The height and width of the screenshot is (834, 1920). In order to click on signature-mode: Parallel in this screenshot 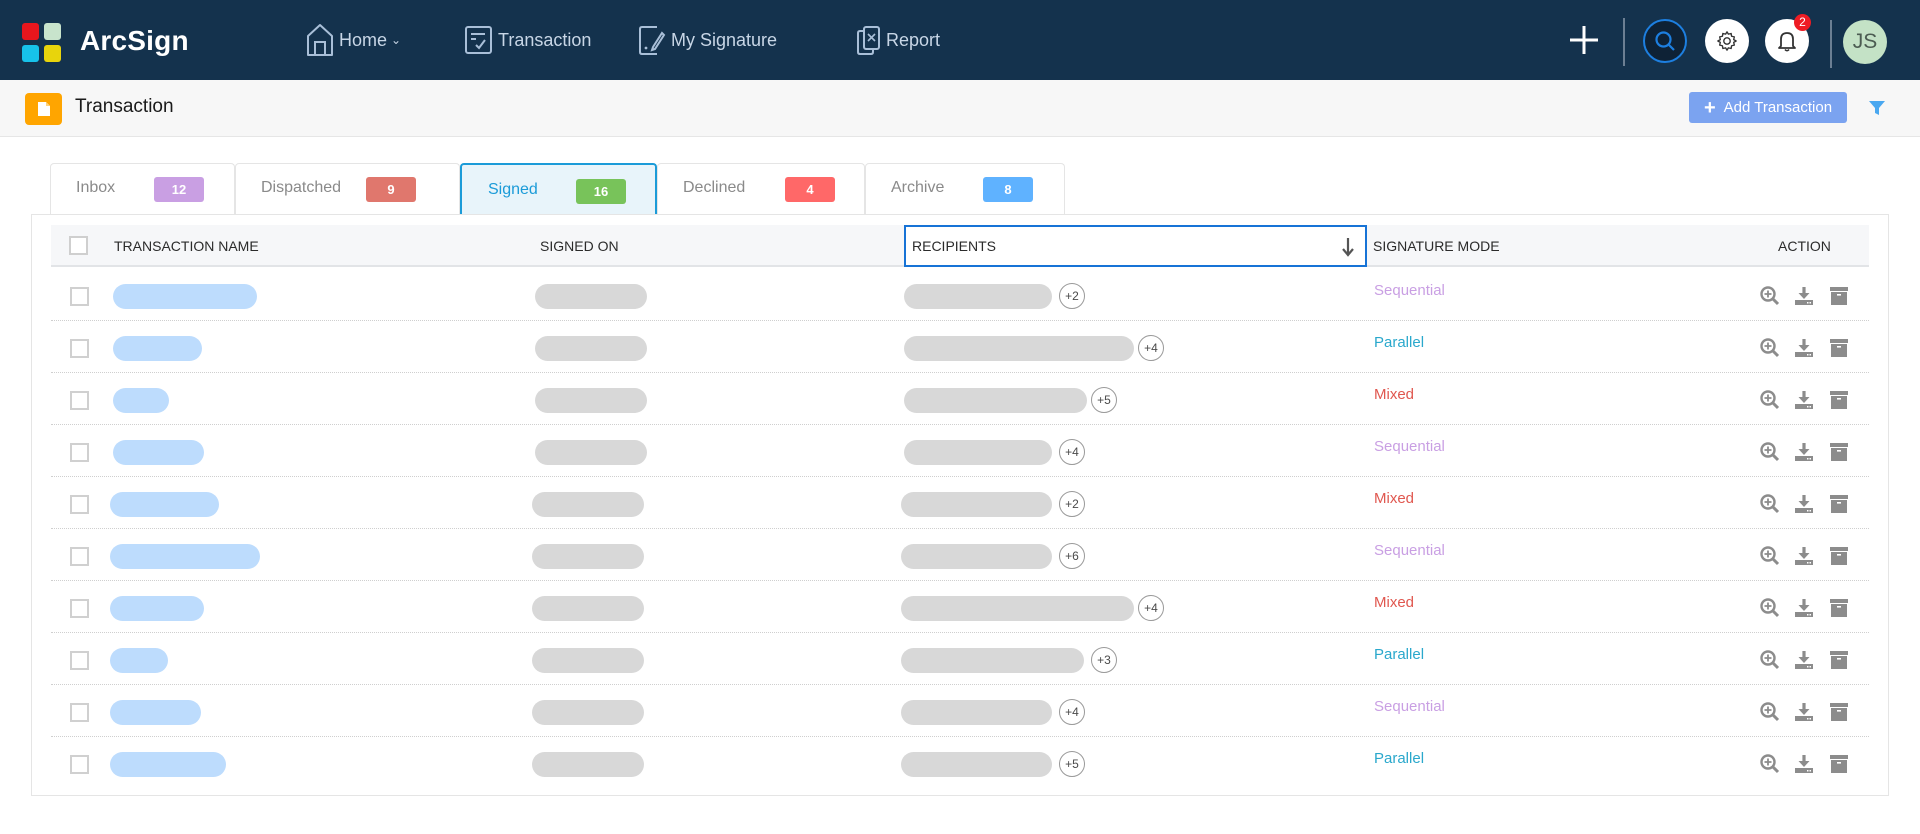, I will do `click(1399, 758)`.